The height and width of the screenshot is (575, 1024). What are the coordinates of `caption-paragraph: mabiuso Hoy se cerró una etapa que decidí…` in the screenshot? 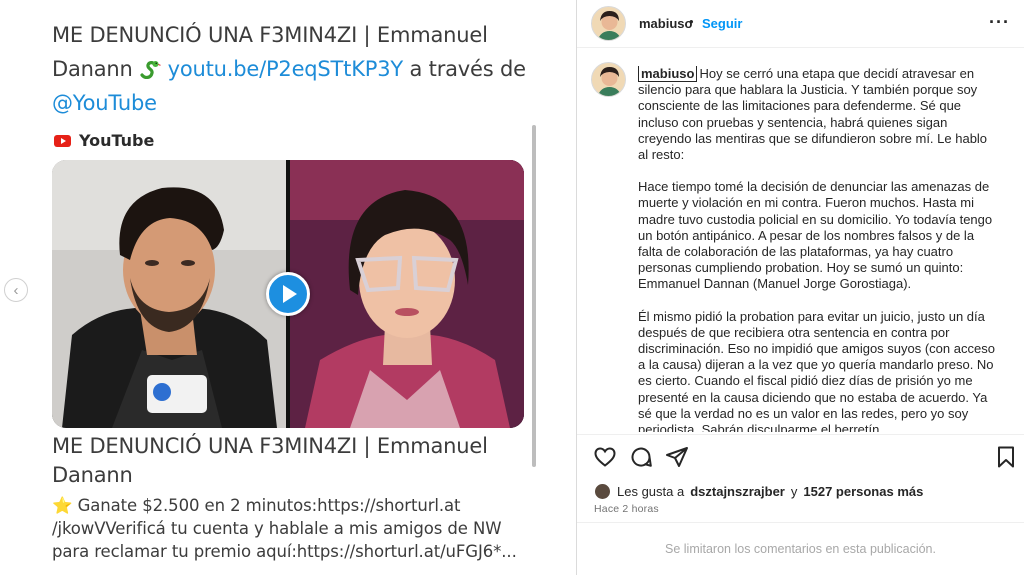 It's located at (818, 114).